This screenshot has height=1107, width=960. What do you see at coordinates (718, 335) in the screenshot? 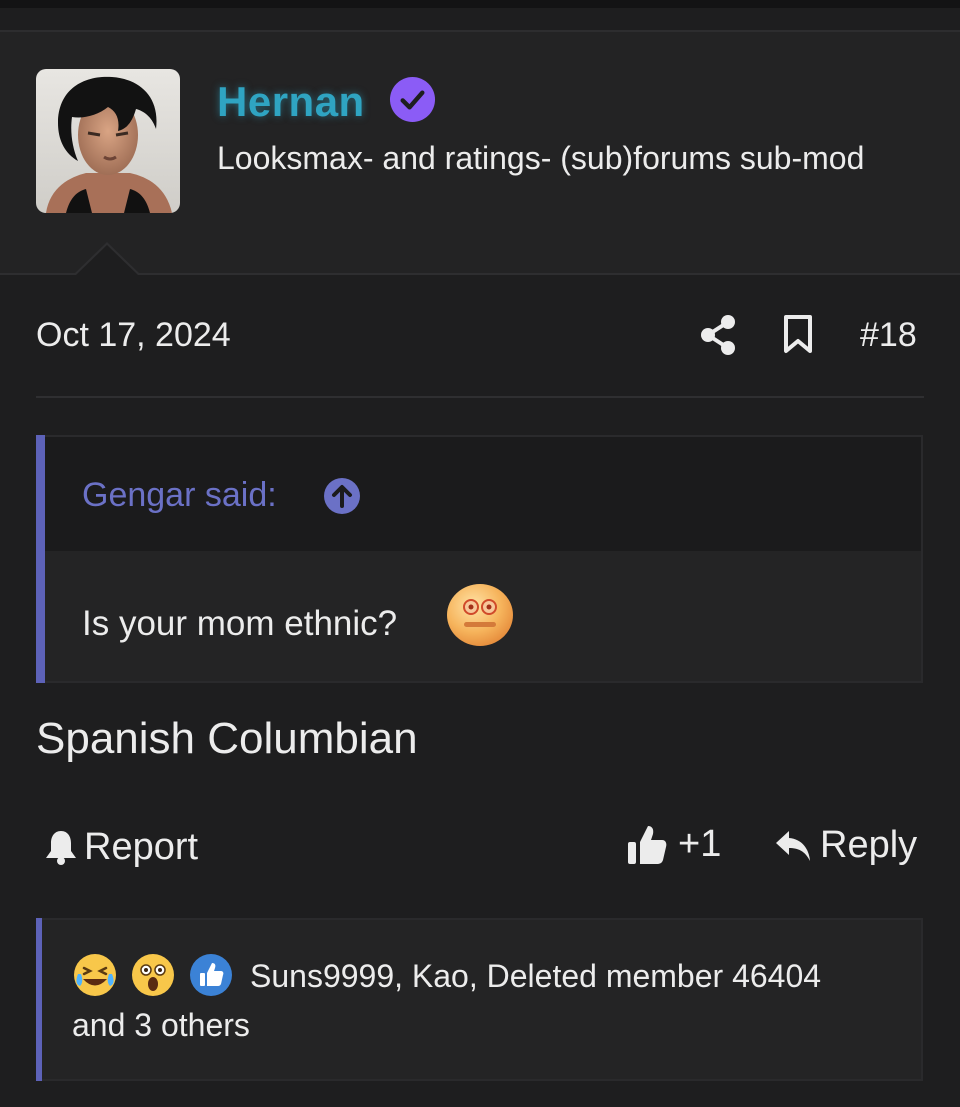
I see `share-icon` at bounding box center [718, 335].